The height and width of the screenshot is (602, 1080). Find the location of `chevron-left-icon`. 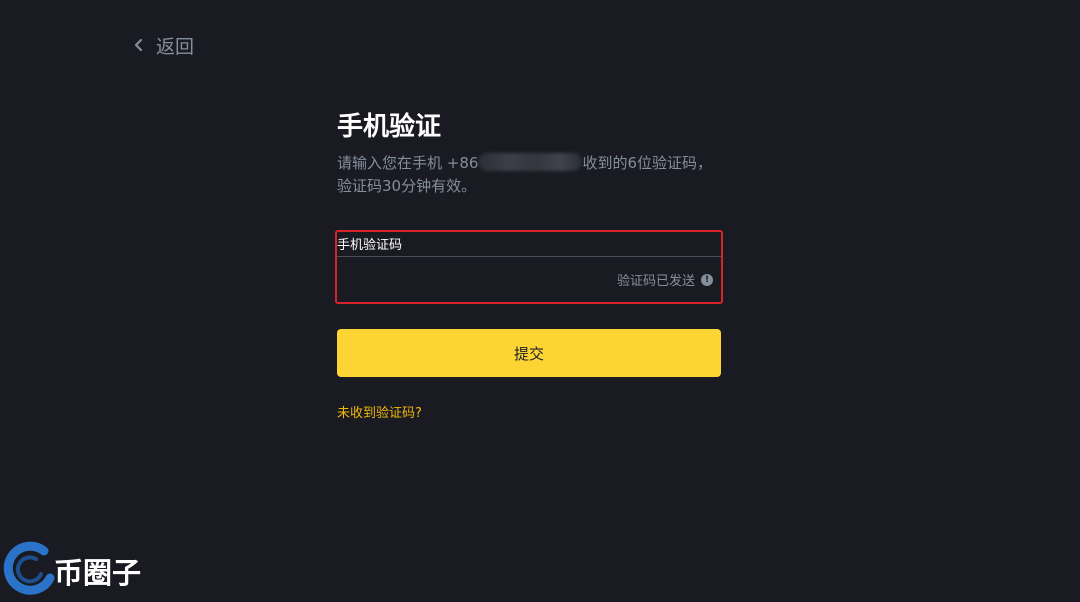

chevron-left-icon is located at coordinates (139, 45).